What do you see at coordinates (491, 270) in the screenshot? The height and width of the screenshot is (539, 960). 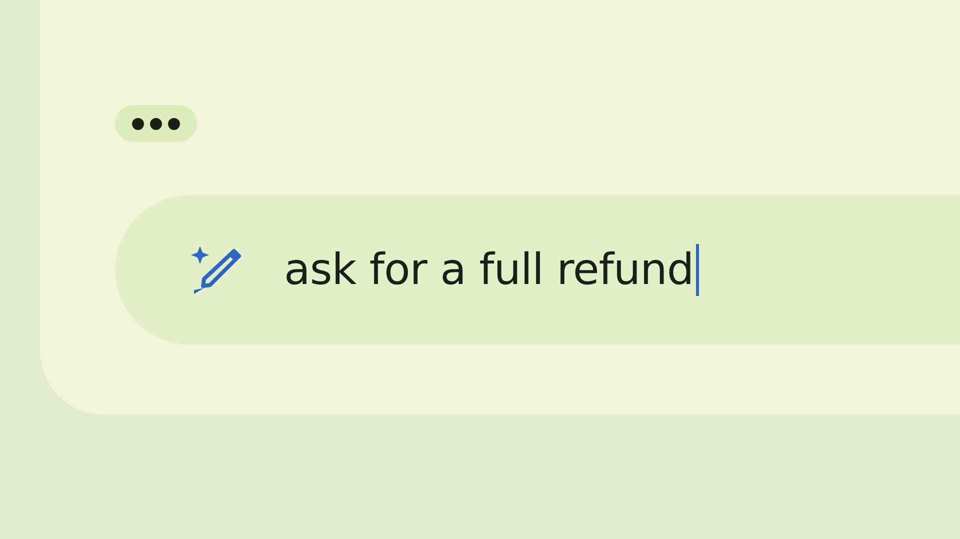 I see `prompt-text: ask for a full refund` at bounding box center [491, 270].